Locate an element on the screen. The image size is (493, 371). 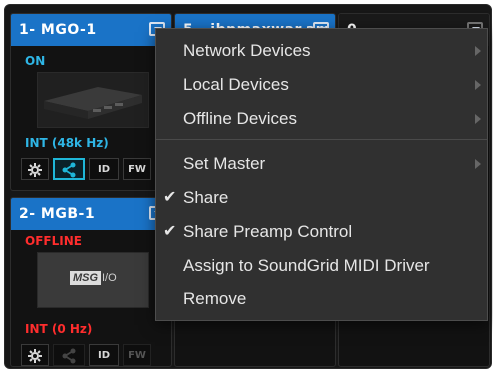
clock-label: INT (0 Hz) is located at coordinates (59, 329).